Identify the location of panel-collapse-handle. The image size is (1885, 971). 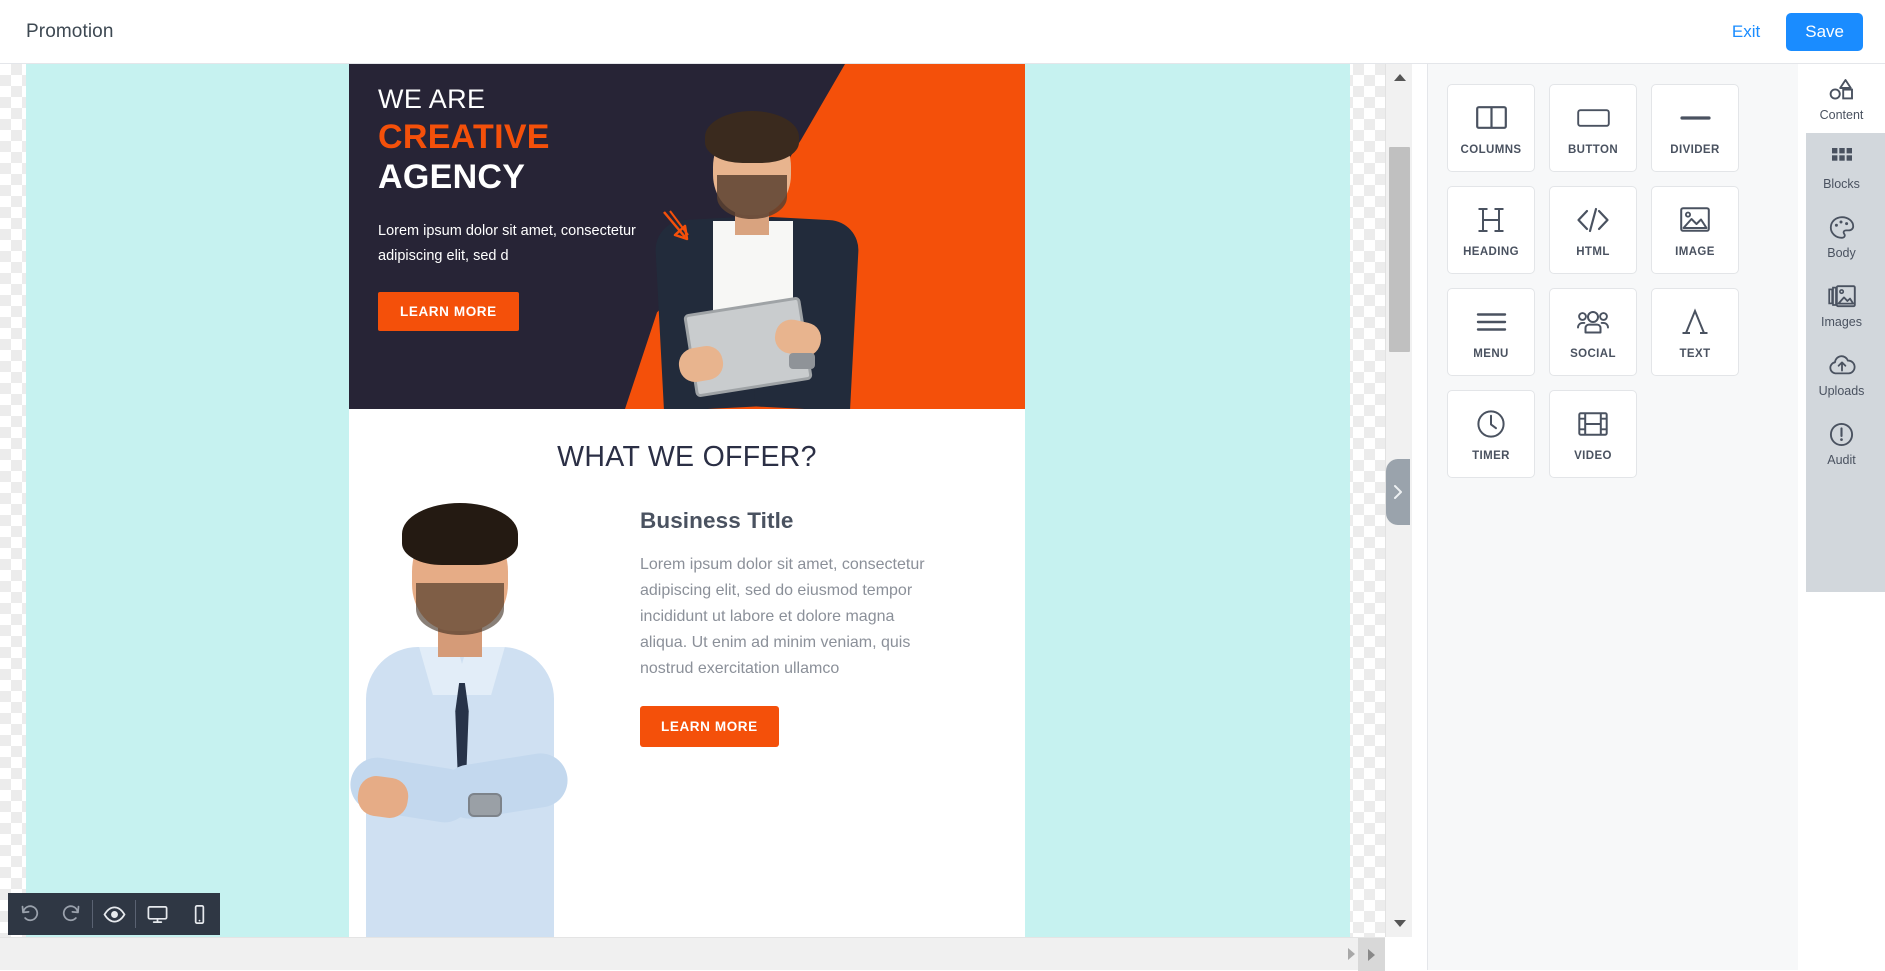
(1398, 492).